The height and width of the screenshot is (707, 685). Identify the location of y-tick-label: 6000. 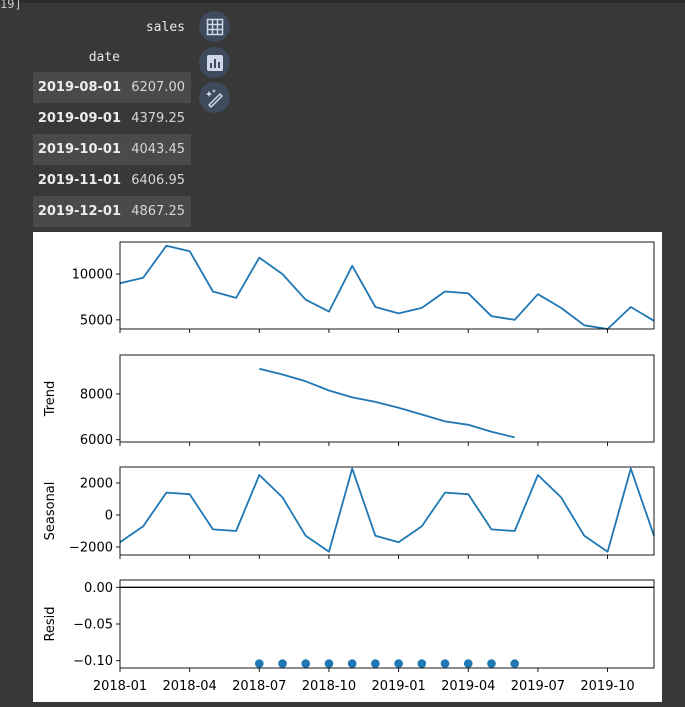
(96, 440).